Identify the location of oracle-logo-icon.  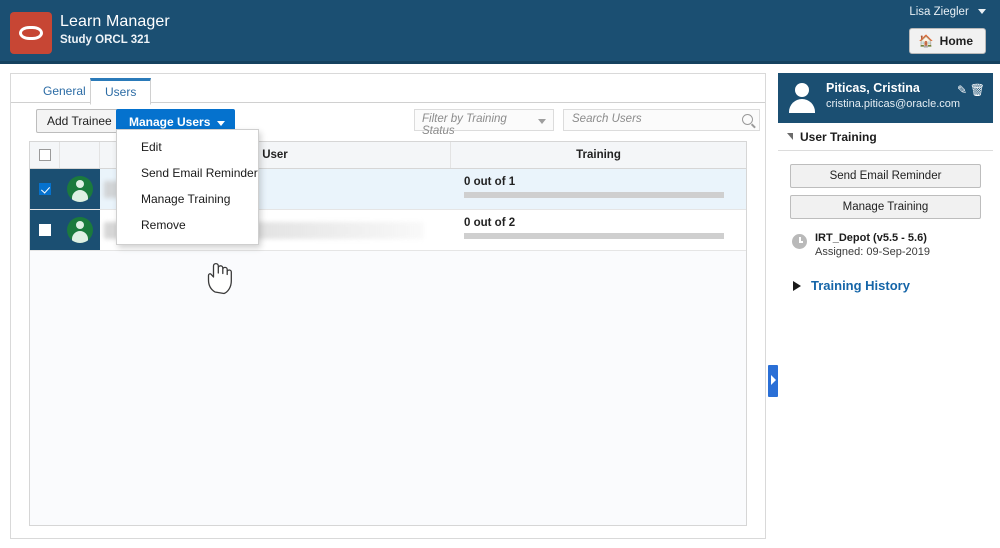
(31, 33).